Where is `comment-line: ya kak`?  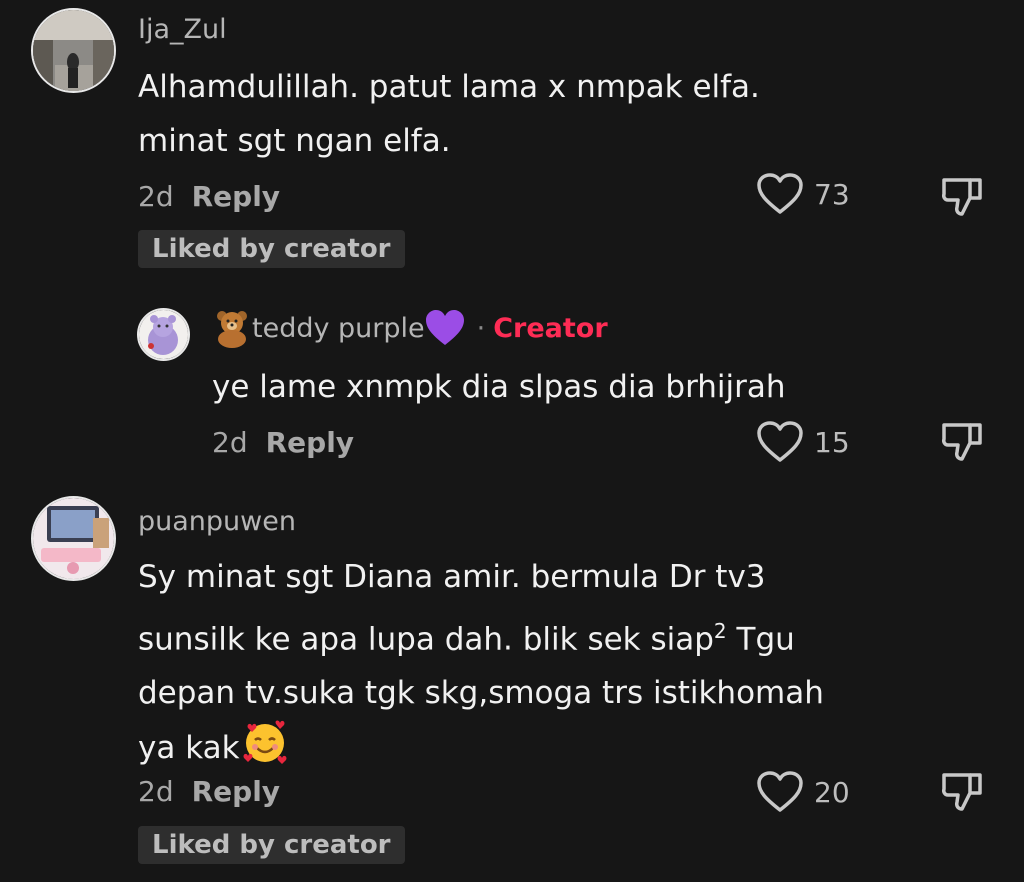
comment-line: ya kak is located at coordinates (481, 747).